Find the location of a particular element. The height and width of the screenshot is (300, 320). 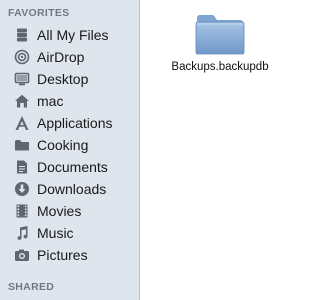

desktop-icon is located at coordinates (22, 79).